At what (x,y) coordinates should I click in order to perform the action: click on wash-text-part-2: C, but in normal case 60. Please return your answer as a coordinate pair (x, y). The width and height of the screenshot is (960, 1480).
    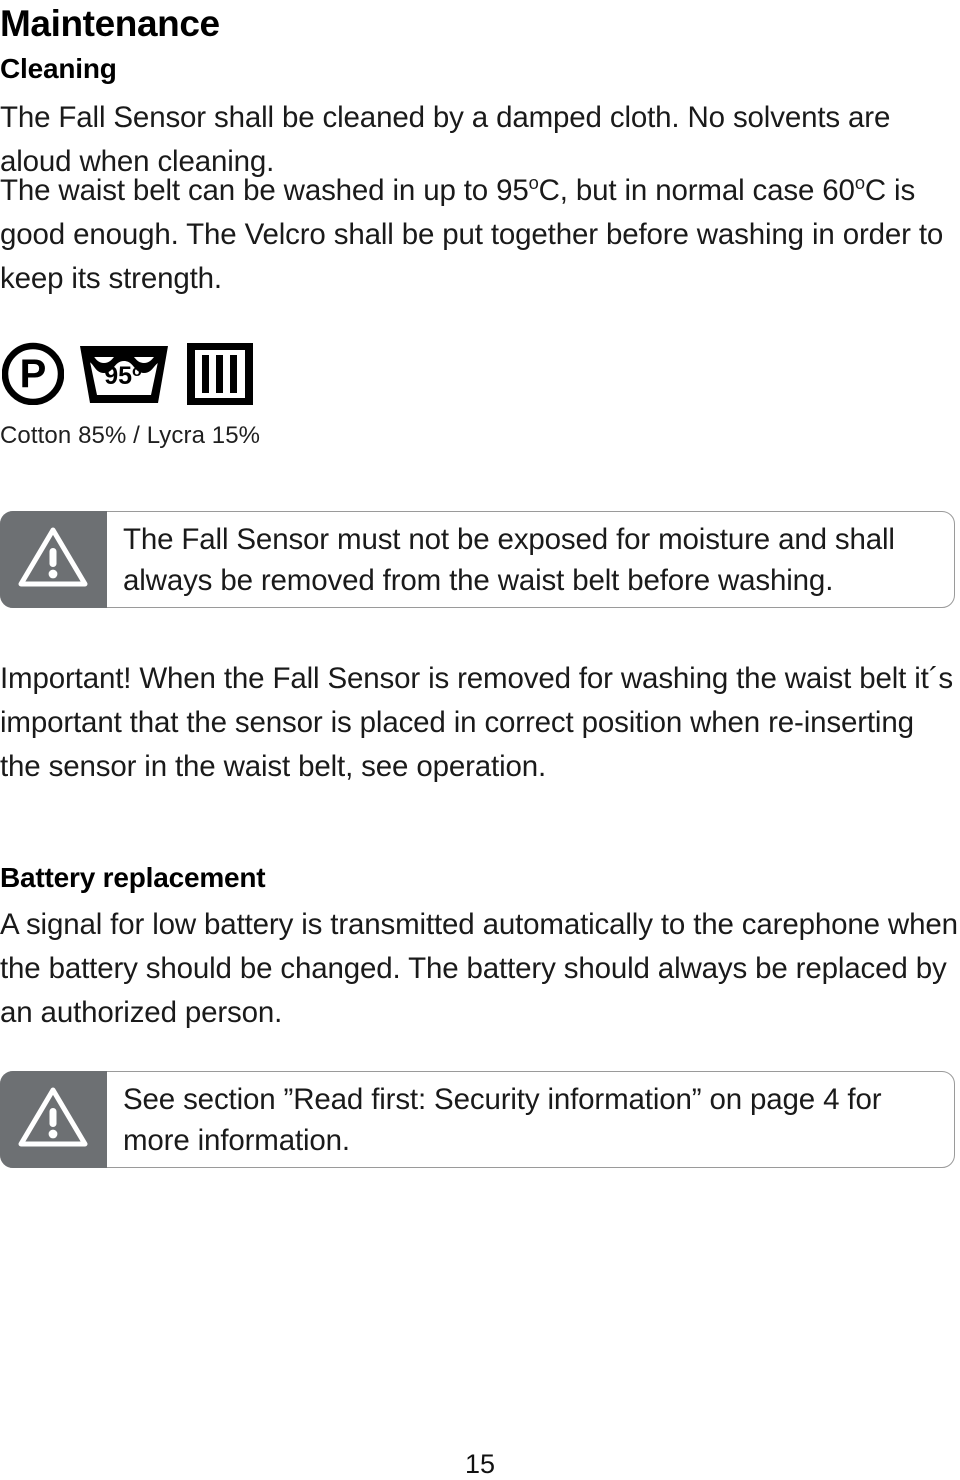
    Looking at the image, I should click on (696, 190).